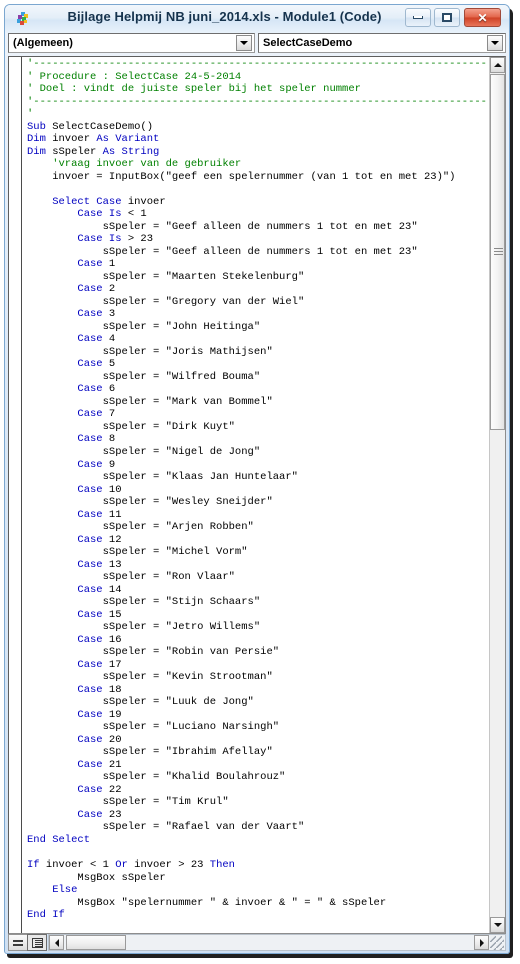 This screenshot has width=520, height=964. I want to click on code-line: sSpeler = "Jetro Willems", so click(144, 627).